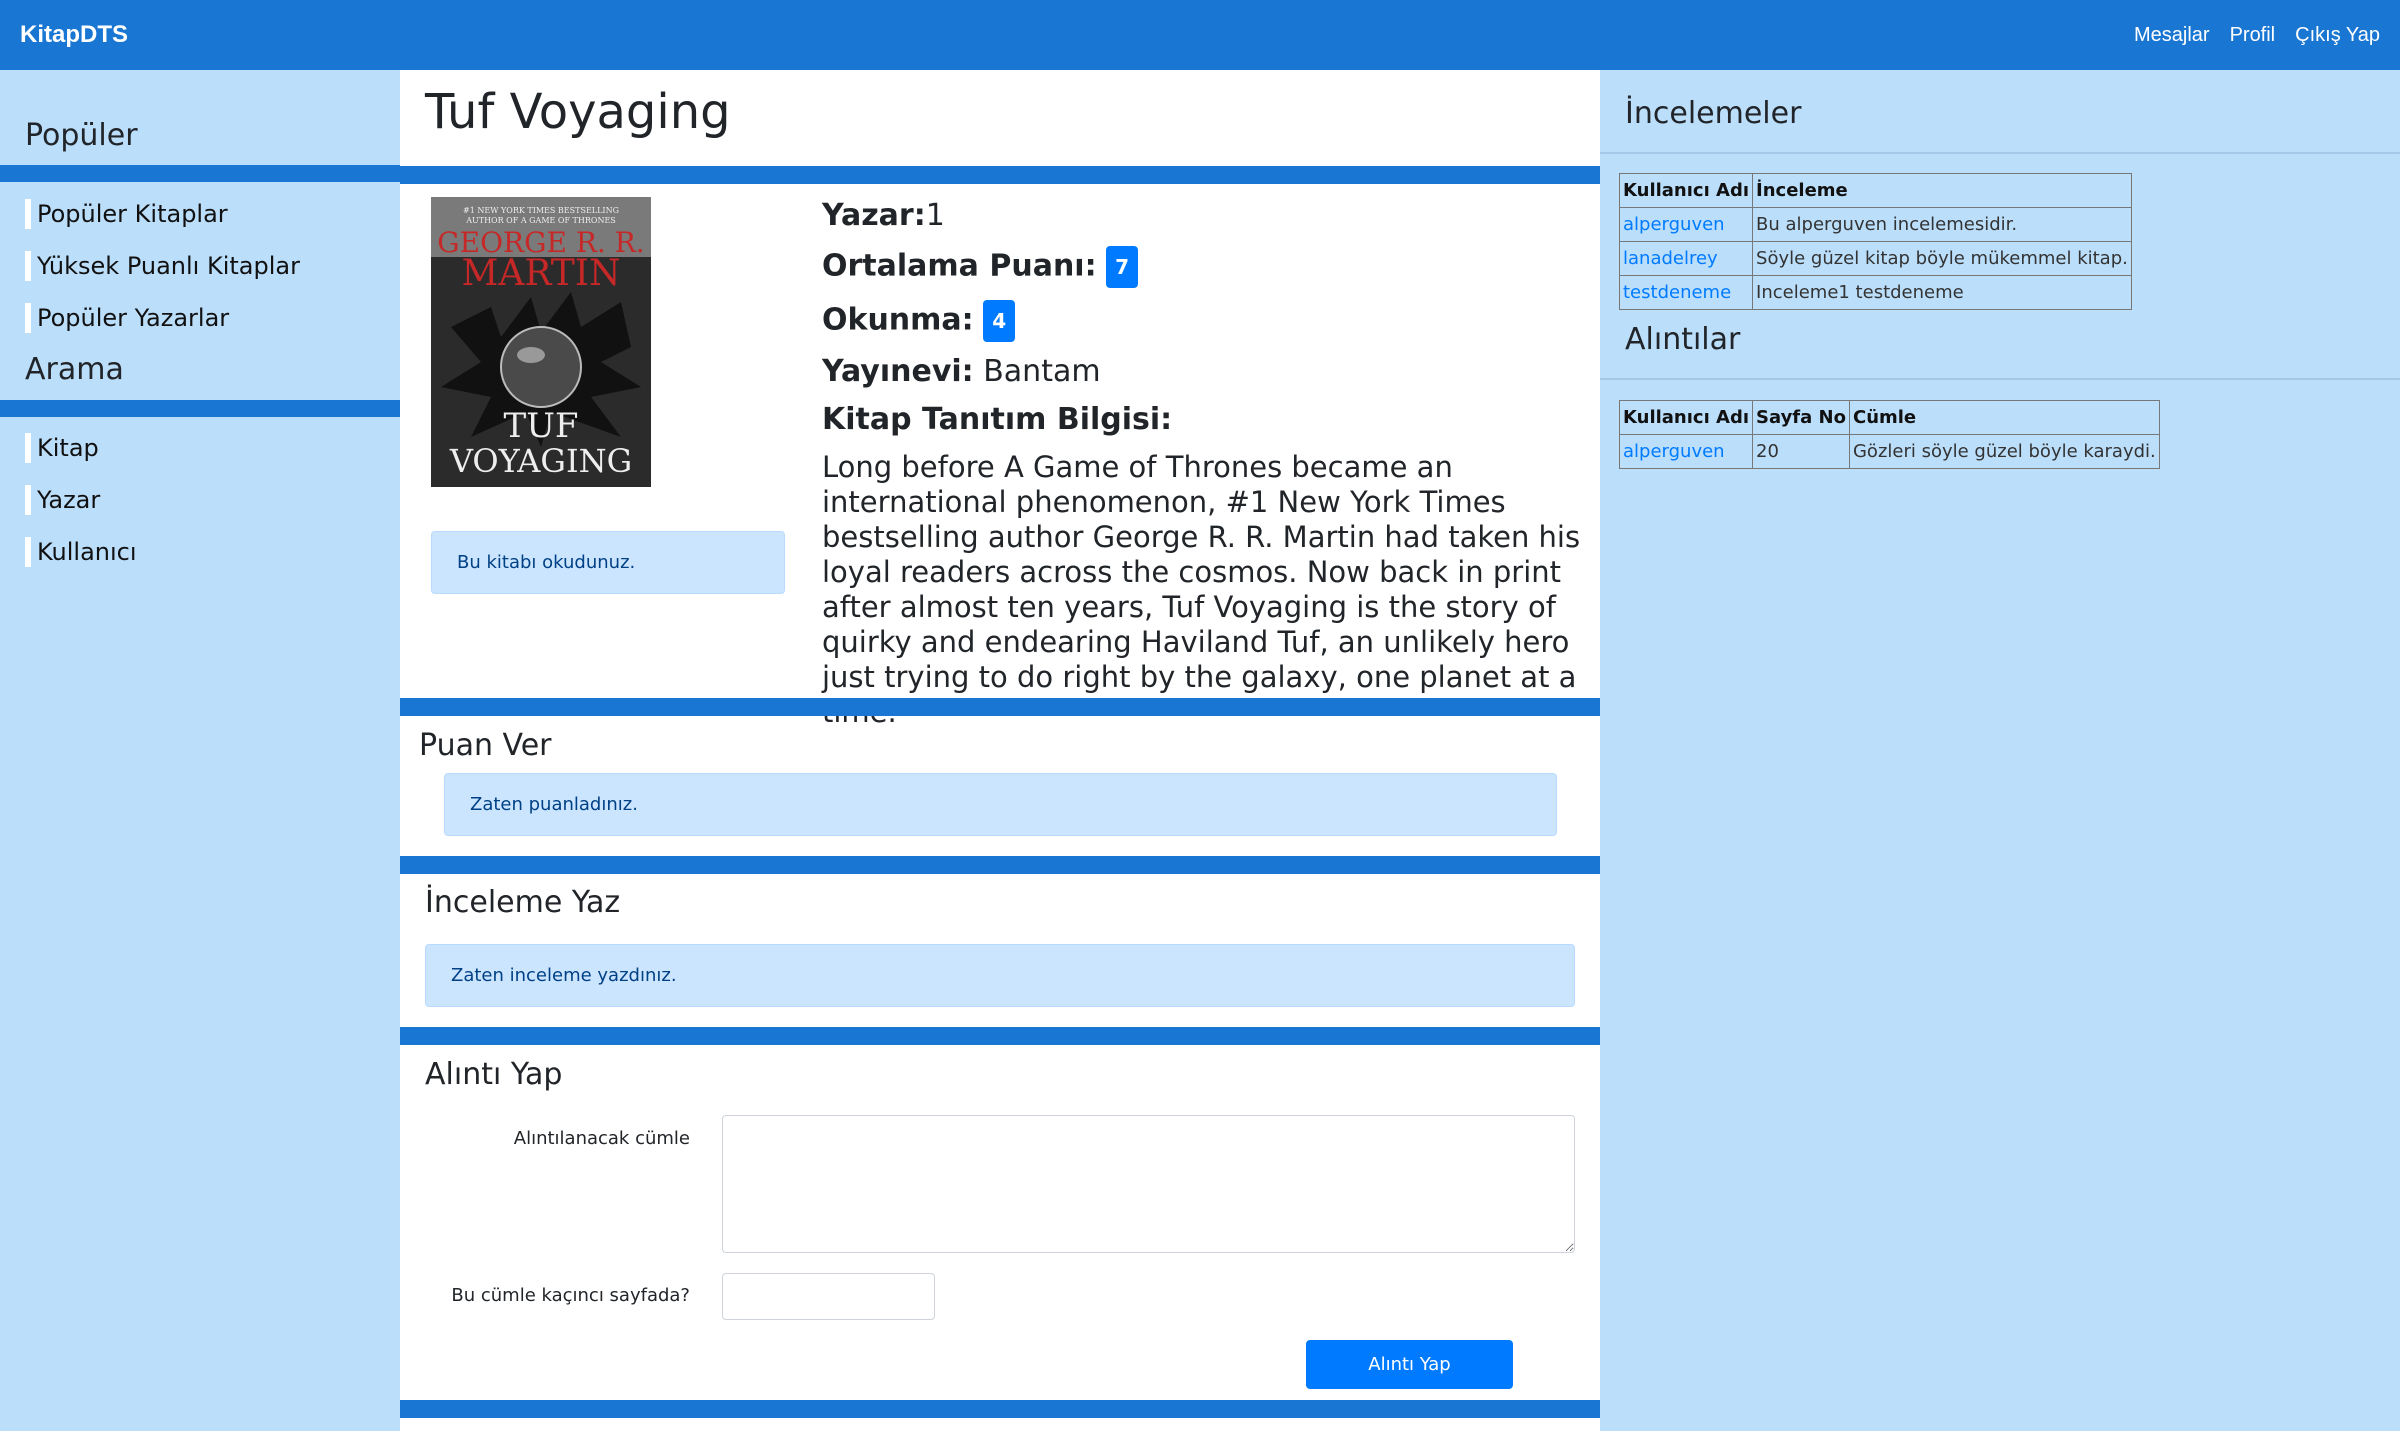 The height and width of the screenshot is (1431, 2400). What do you see at coordinates (1683, 339) in the screenshot?
I see `quotes-heading: Alıntılar` at bounding box center [1683, 339].